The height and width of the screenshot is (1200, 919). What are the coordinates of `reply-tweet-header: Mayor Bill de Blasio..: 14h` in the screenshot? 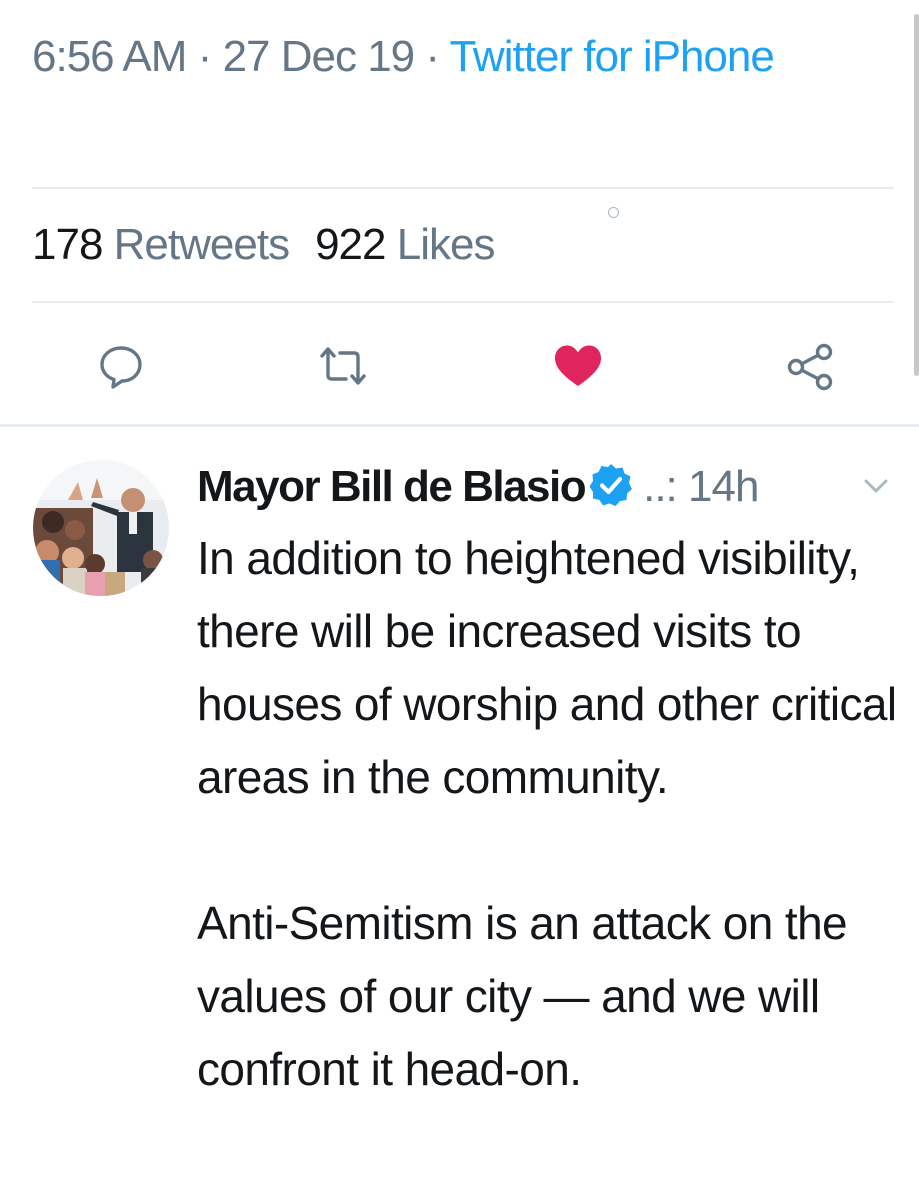 It's located at (478, 487).